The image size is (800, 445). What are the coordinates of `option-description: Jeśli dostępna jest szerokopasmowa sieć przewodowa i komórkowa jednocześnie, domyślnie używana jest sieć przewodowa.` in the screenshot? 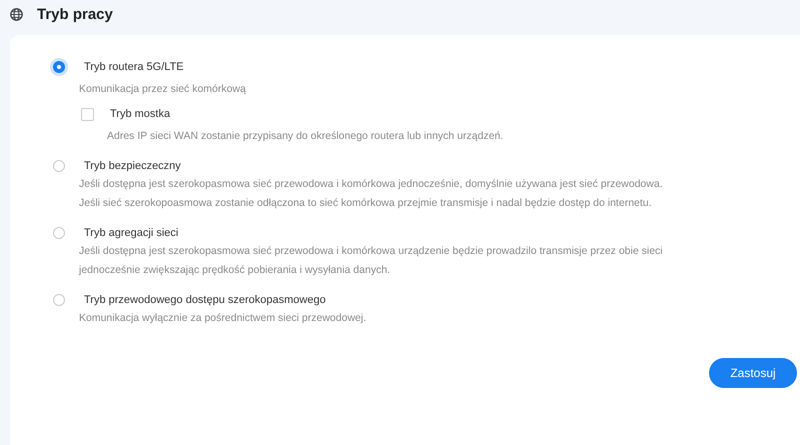 It's located at (371, 184).